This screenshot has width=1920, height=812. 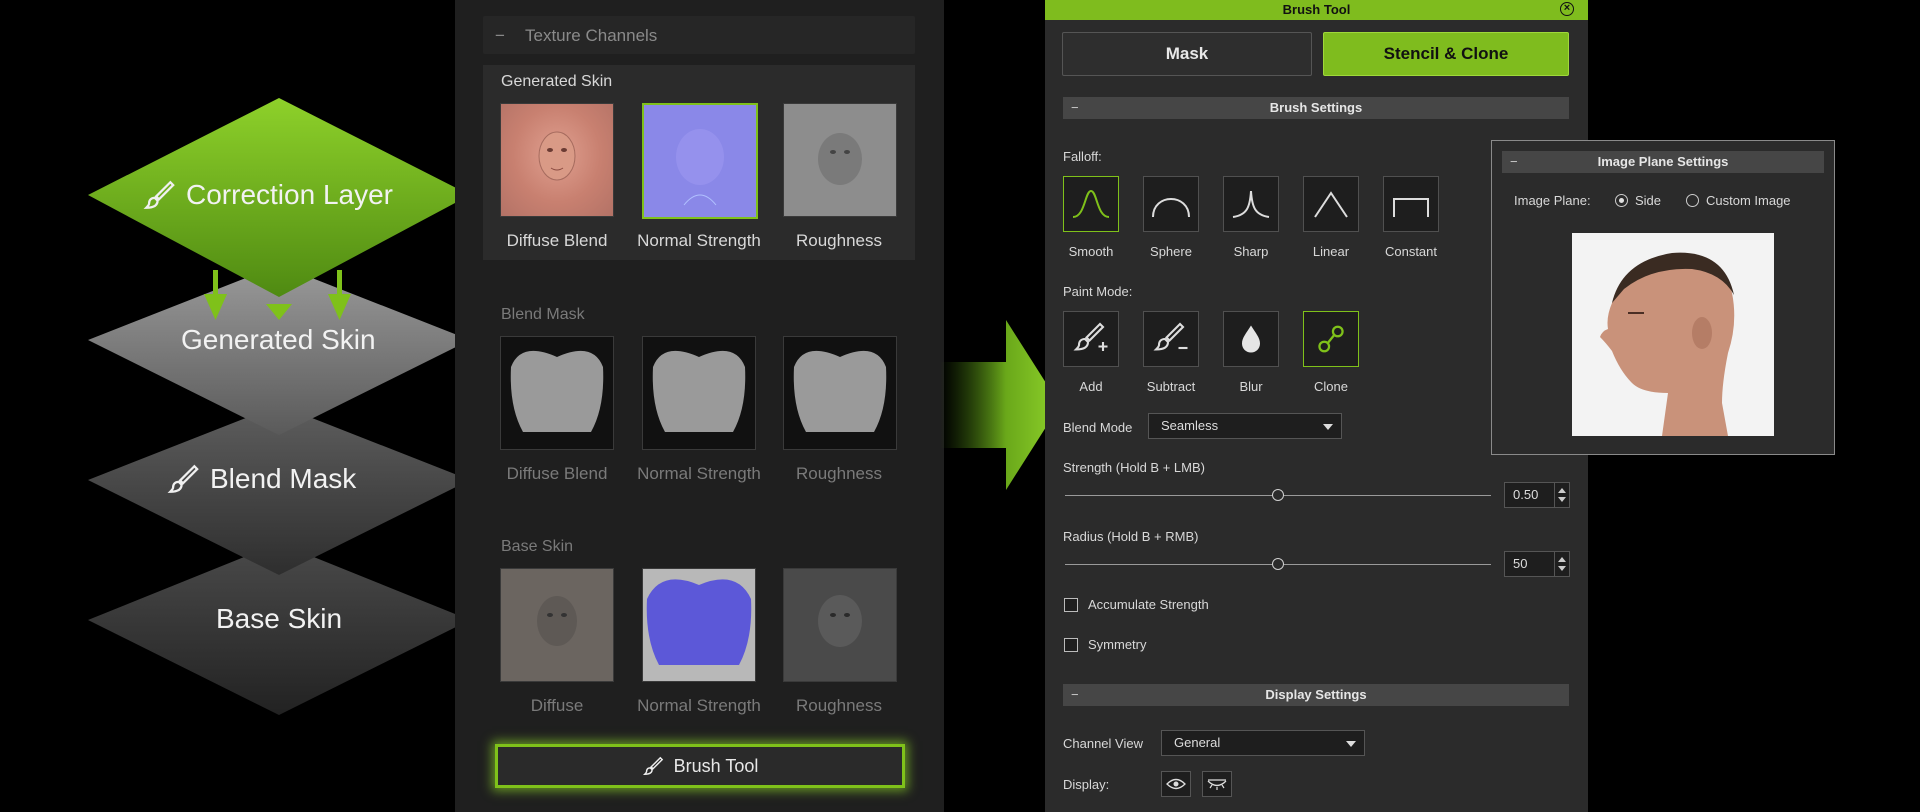 What do you see at coordinates (1316, 695) in the screenshot?
I see `display-settings-header: − Display Settings` at bounding box center [1316, 695].